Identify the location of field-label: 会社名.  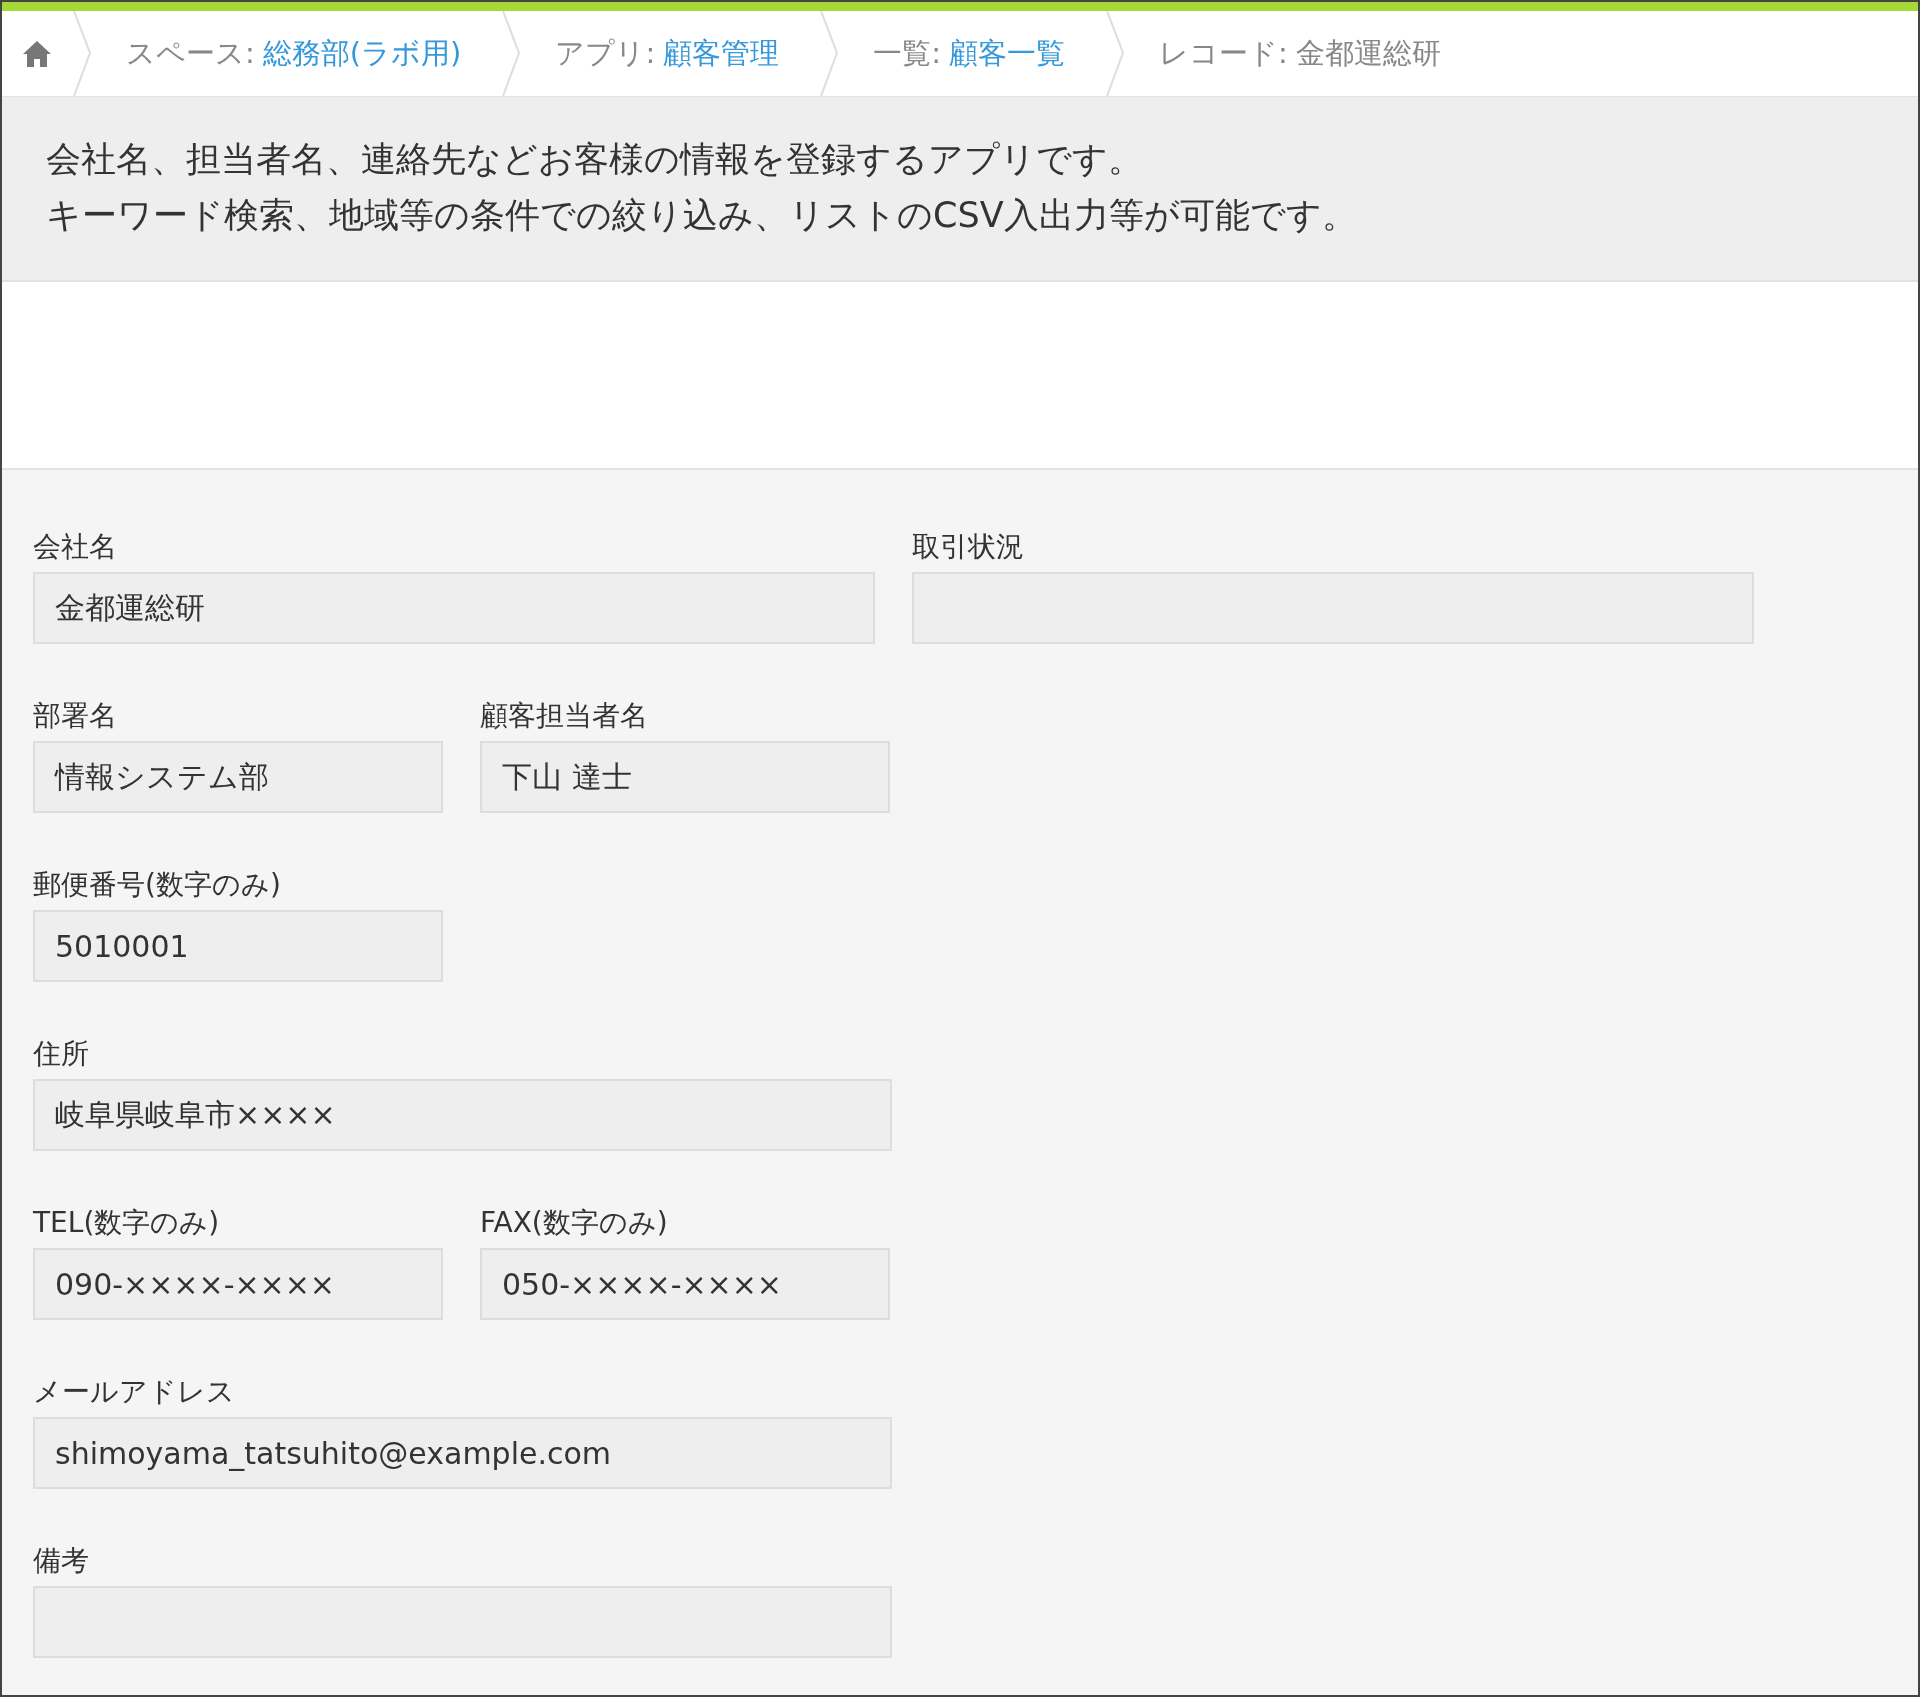
(75, 547).